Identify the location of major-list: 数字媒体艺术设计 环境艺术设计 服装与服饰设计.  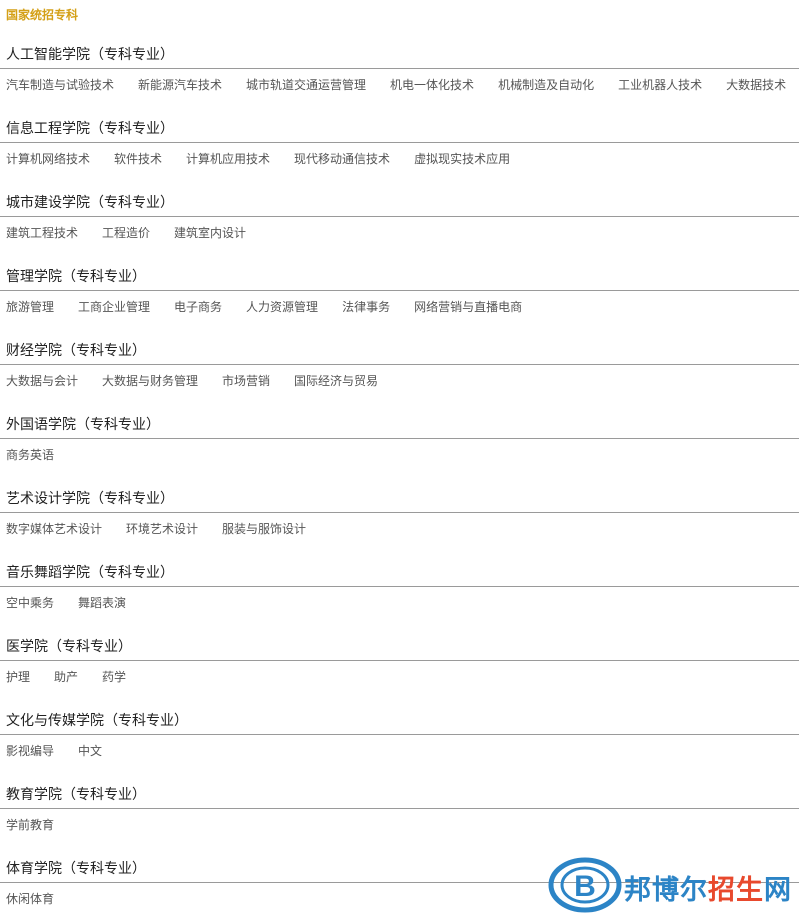
(168, 528).